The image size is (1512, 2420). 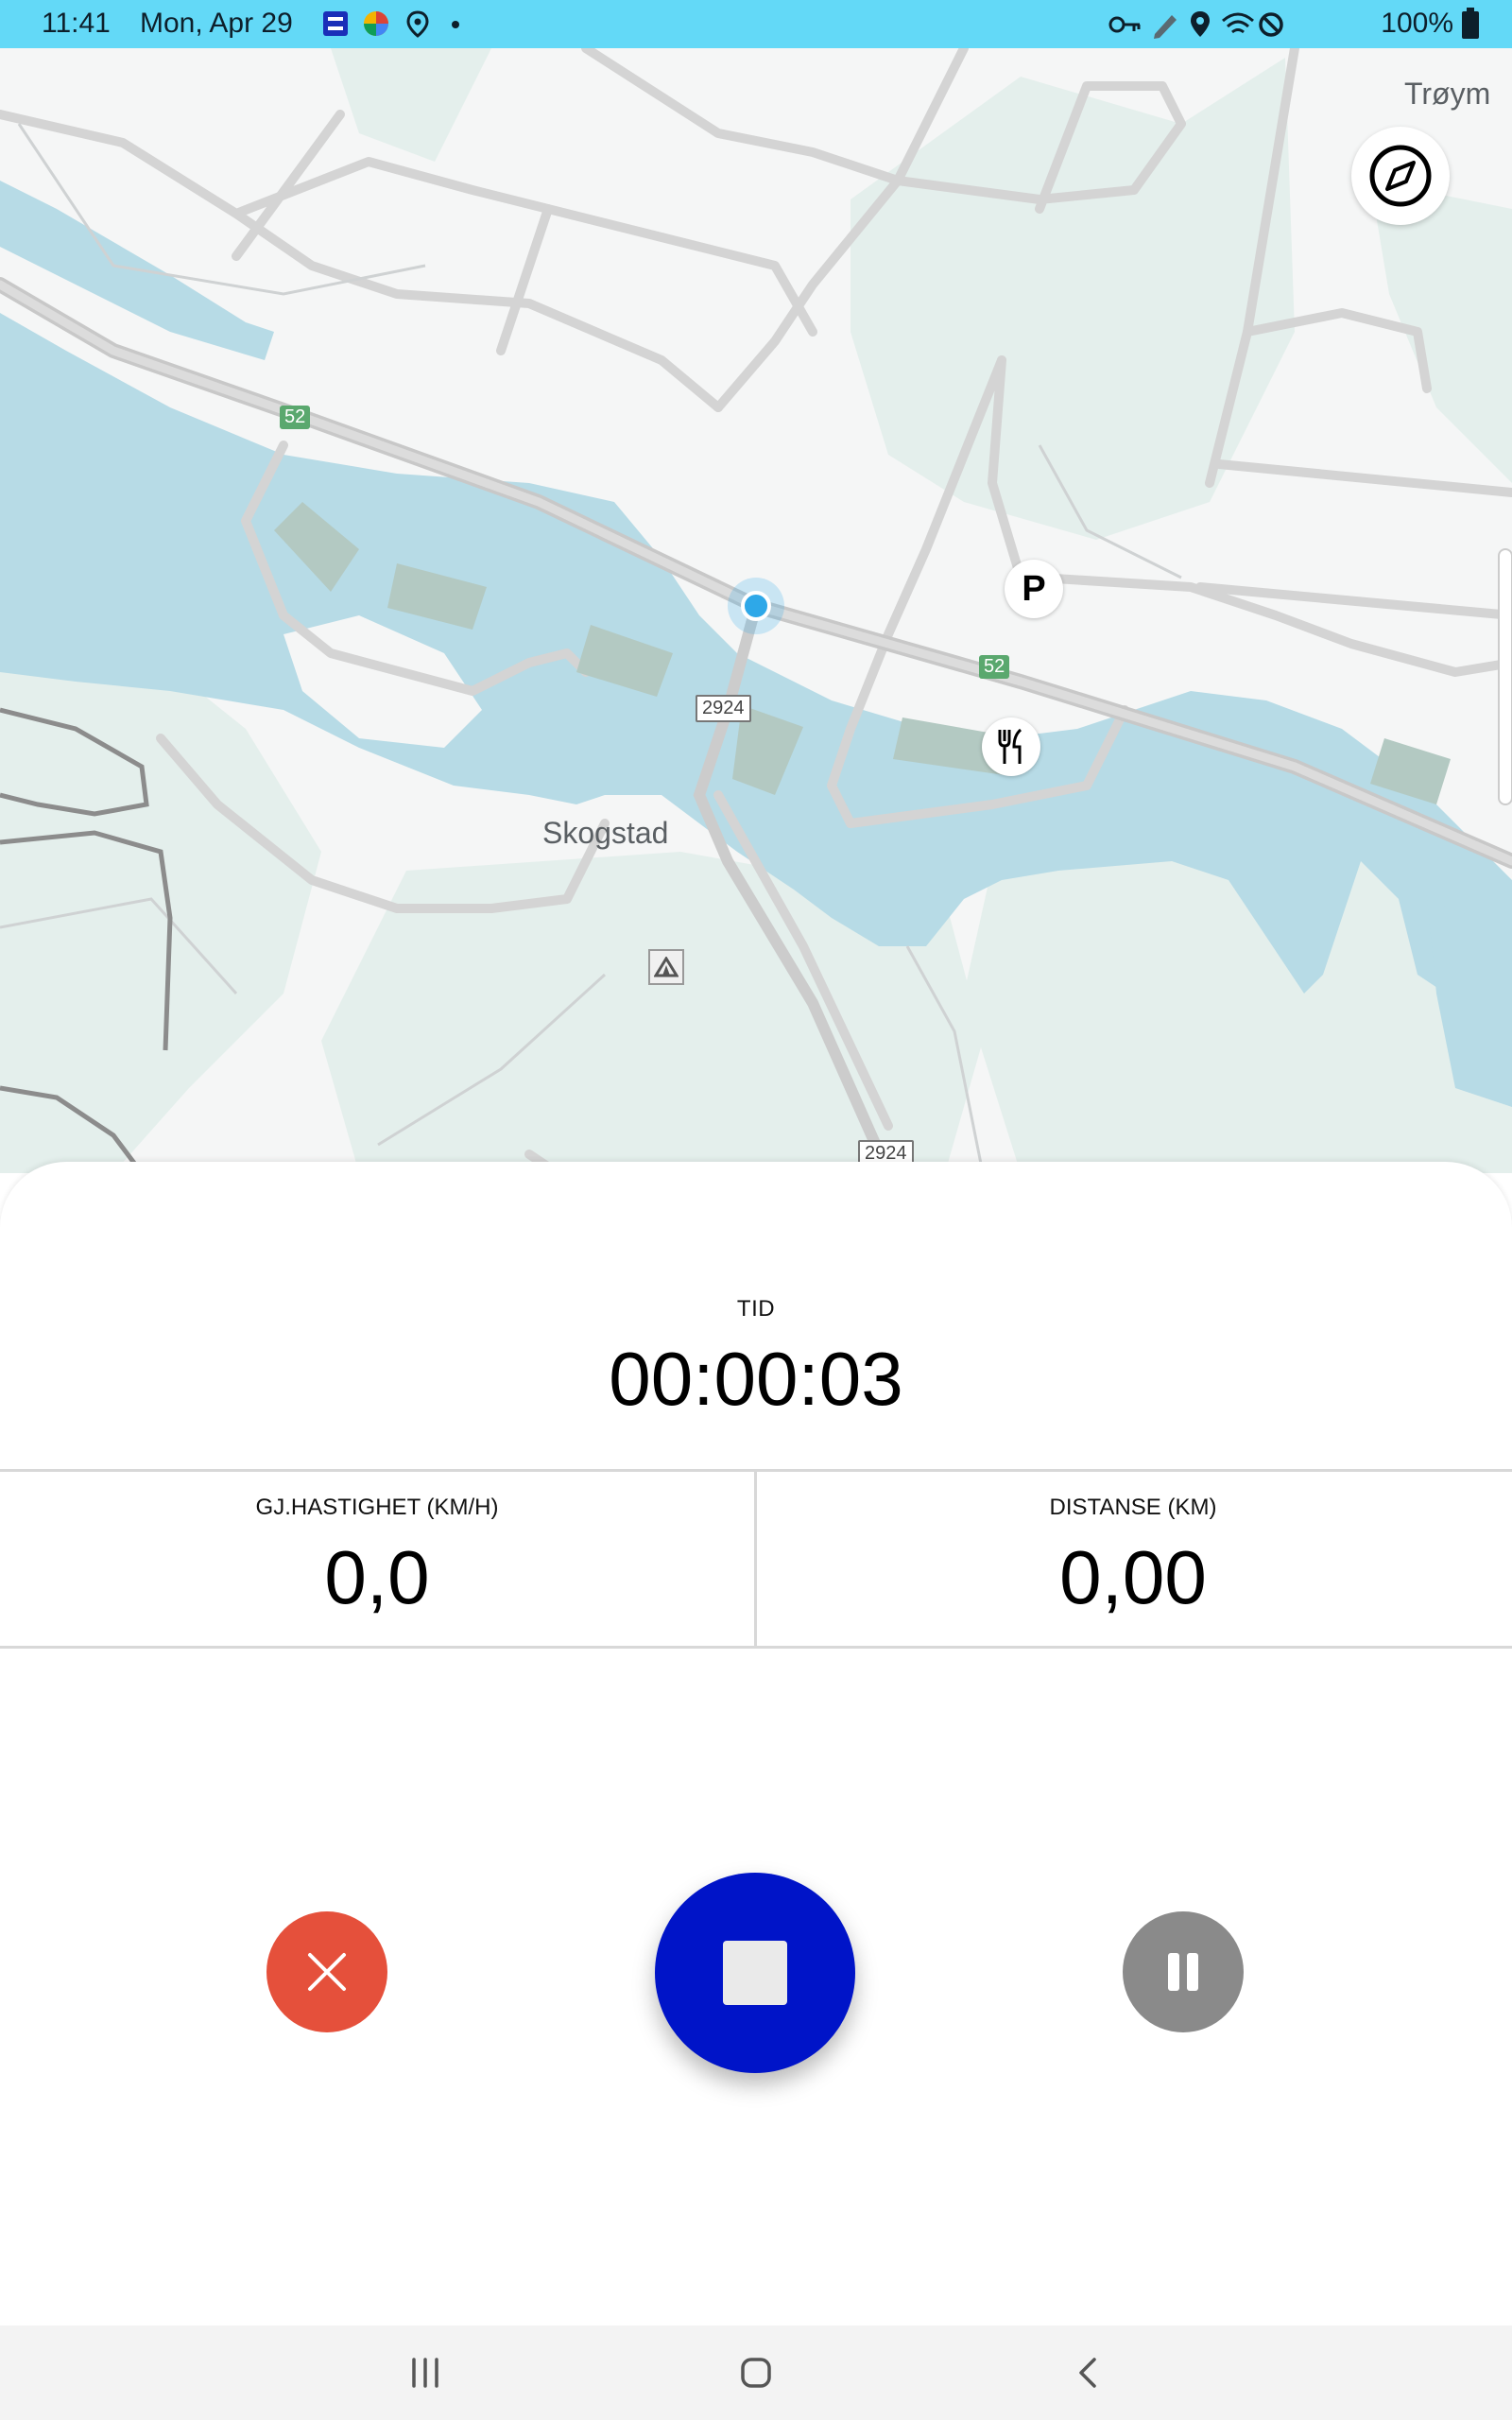 What do you see at coordinates (756, 24) in the screenshot?
I see `status-bar: 11:41 Mon, Apr 29 100%` at bounding box center [756, 24].